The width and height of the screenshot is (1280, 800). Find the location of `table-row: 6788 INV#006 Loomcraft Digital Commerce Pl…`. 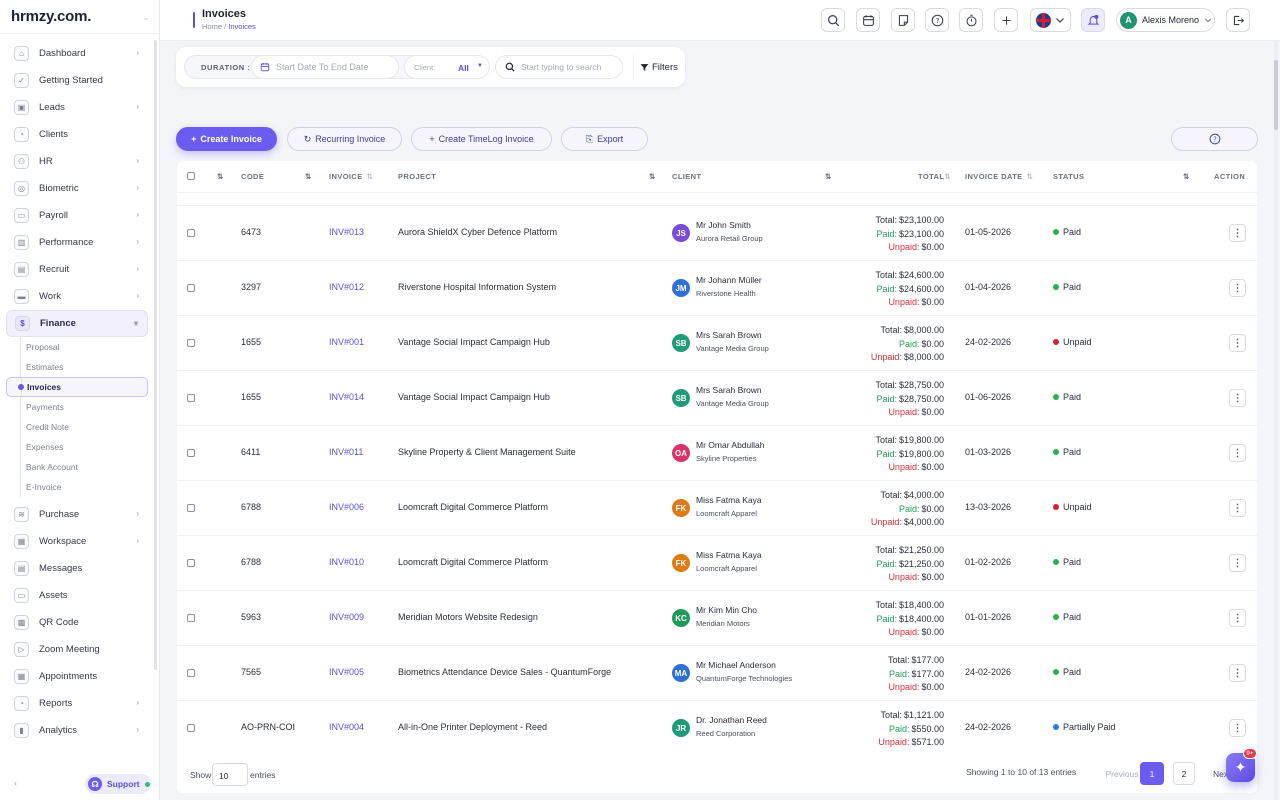

table-row: 6788 INV#006 Loomcraft Digital Commerce Pl… is located at coordinates (717, 507).